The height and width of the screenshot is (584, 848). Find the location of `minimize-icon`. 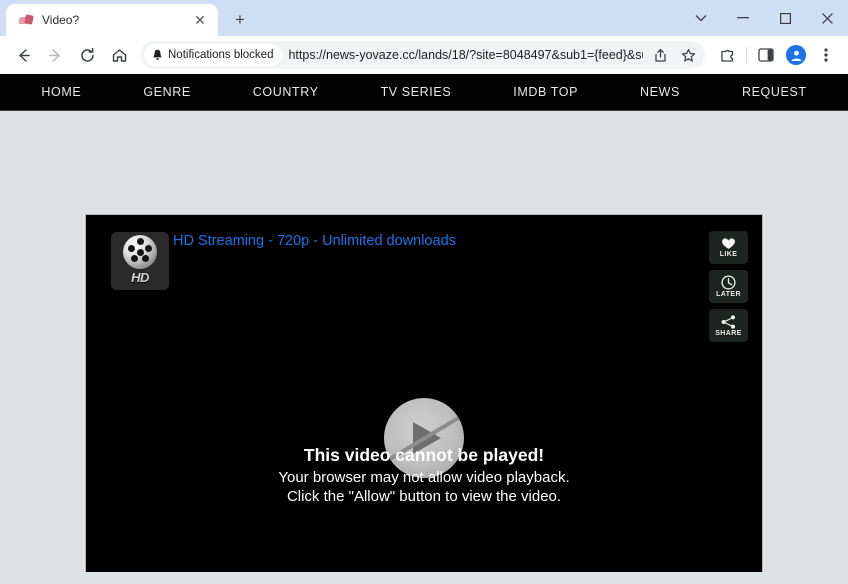

minimize-icon is located at coordinates (743, 18).